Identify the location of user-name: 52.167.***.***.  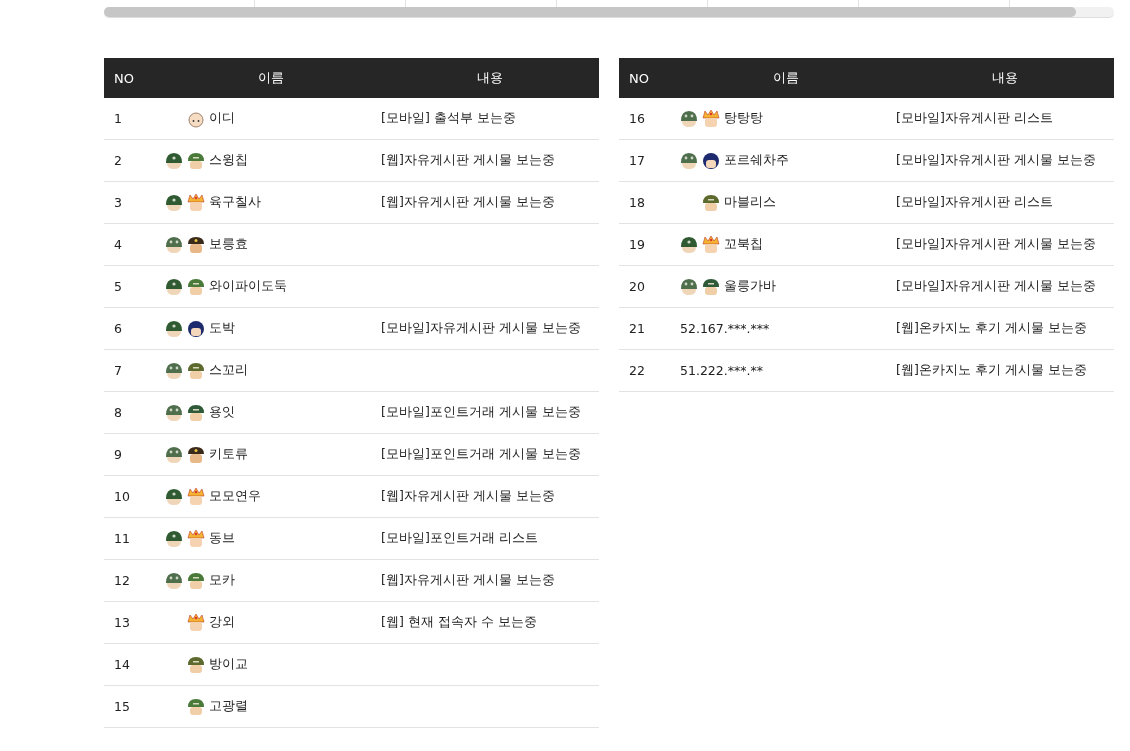
(725, 328).